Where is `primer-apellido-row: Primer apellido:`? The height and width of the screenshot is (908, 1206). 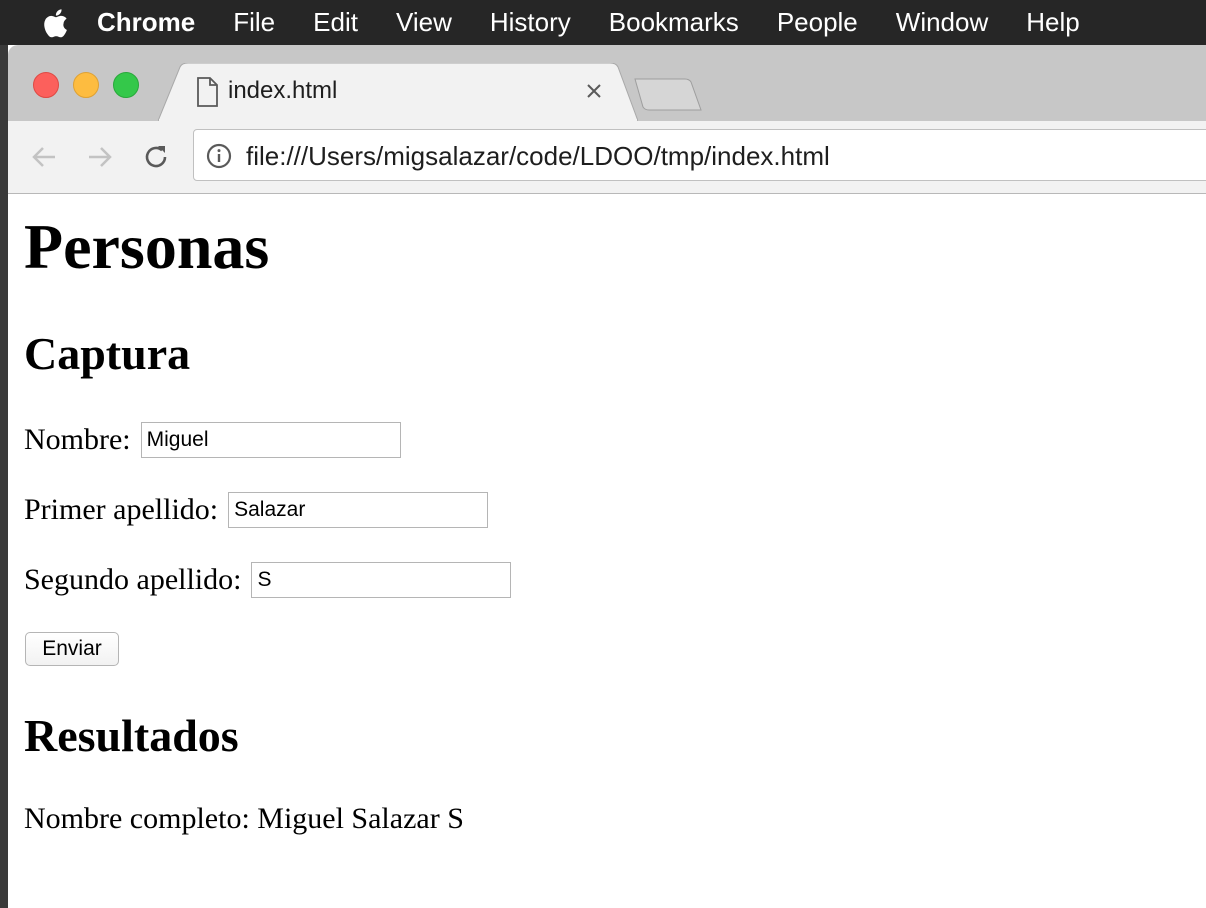 primer-apellido-row: Primer apellido: is located at coordinates (256, 510).